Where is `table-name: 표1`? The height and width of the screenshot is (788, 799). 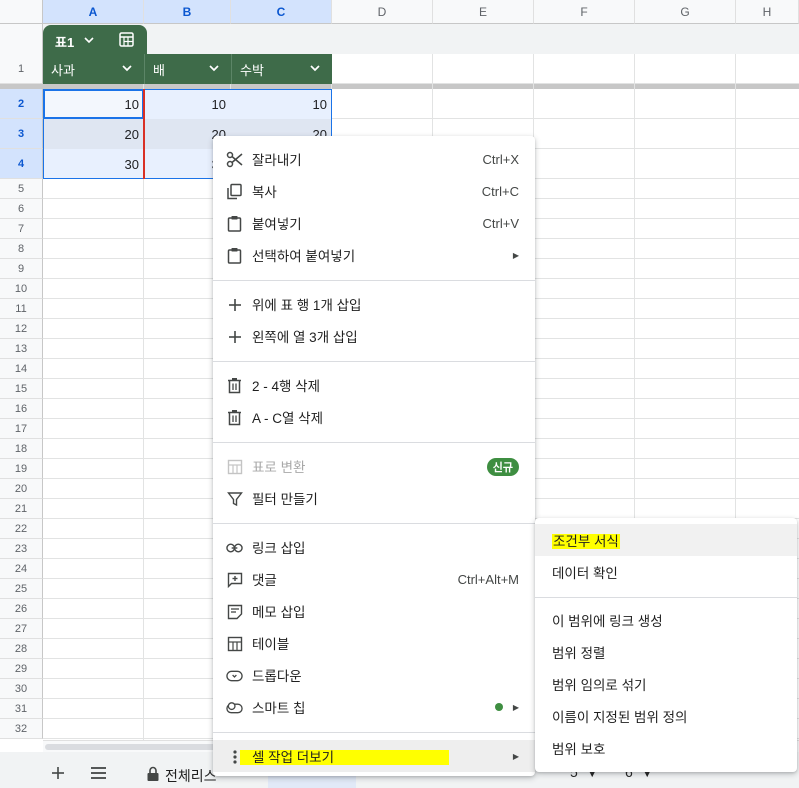
table-name: 표1 is located at coordinates (65, 42).